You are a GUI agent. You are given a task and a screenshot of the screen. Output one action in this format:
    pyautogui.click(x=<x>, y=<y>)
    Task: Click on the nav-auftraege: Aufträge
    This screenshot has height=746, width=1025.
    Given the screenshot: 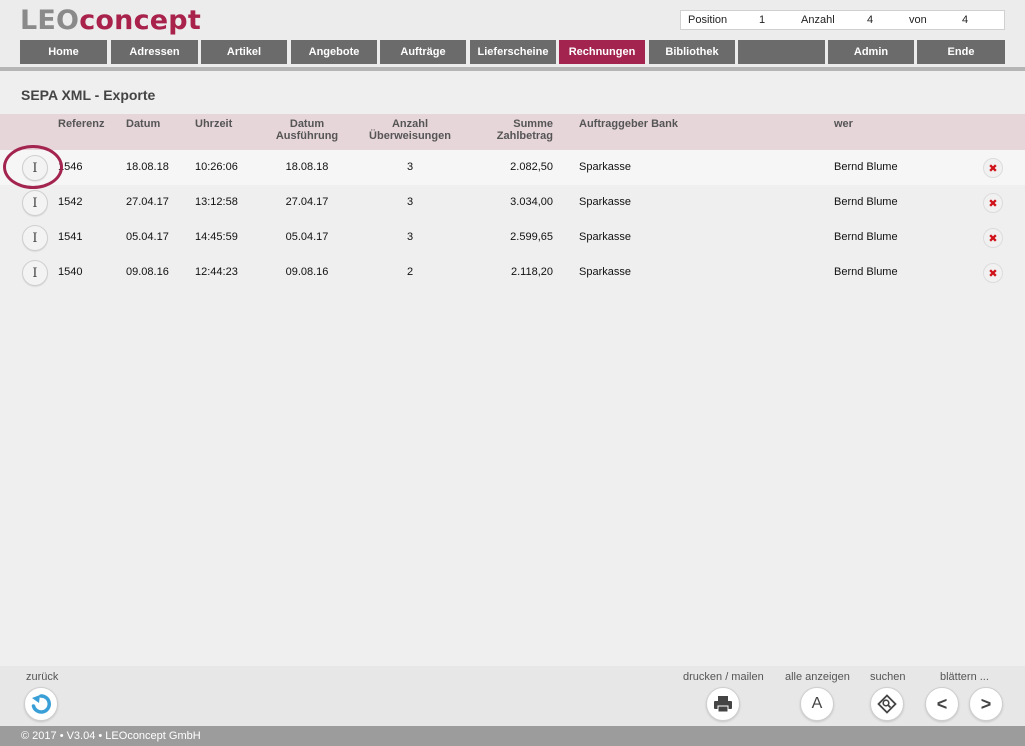 What is the action you would take?
    pyautogui.click(x=423, y=52)
    